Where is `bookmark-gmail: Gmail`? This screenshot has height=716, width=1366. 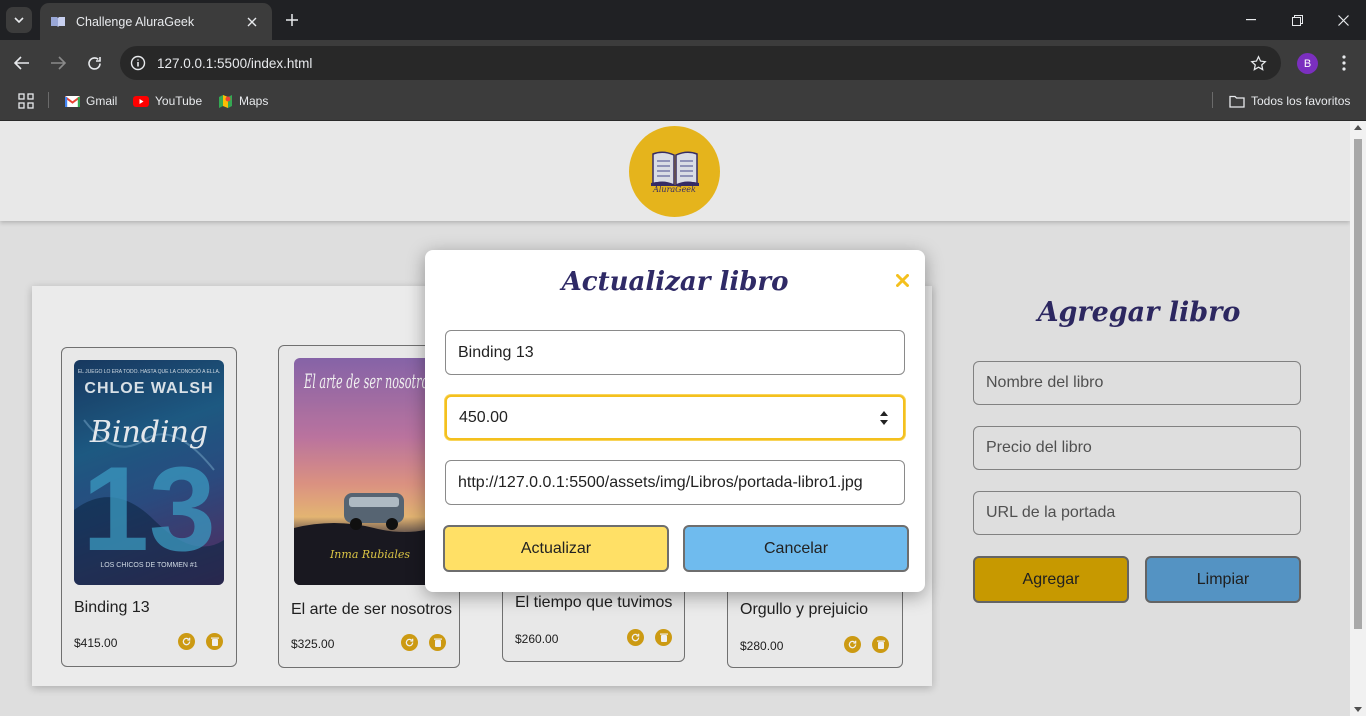
bookmark-gmail: Gmail is located at coordinates (90, 101).